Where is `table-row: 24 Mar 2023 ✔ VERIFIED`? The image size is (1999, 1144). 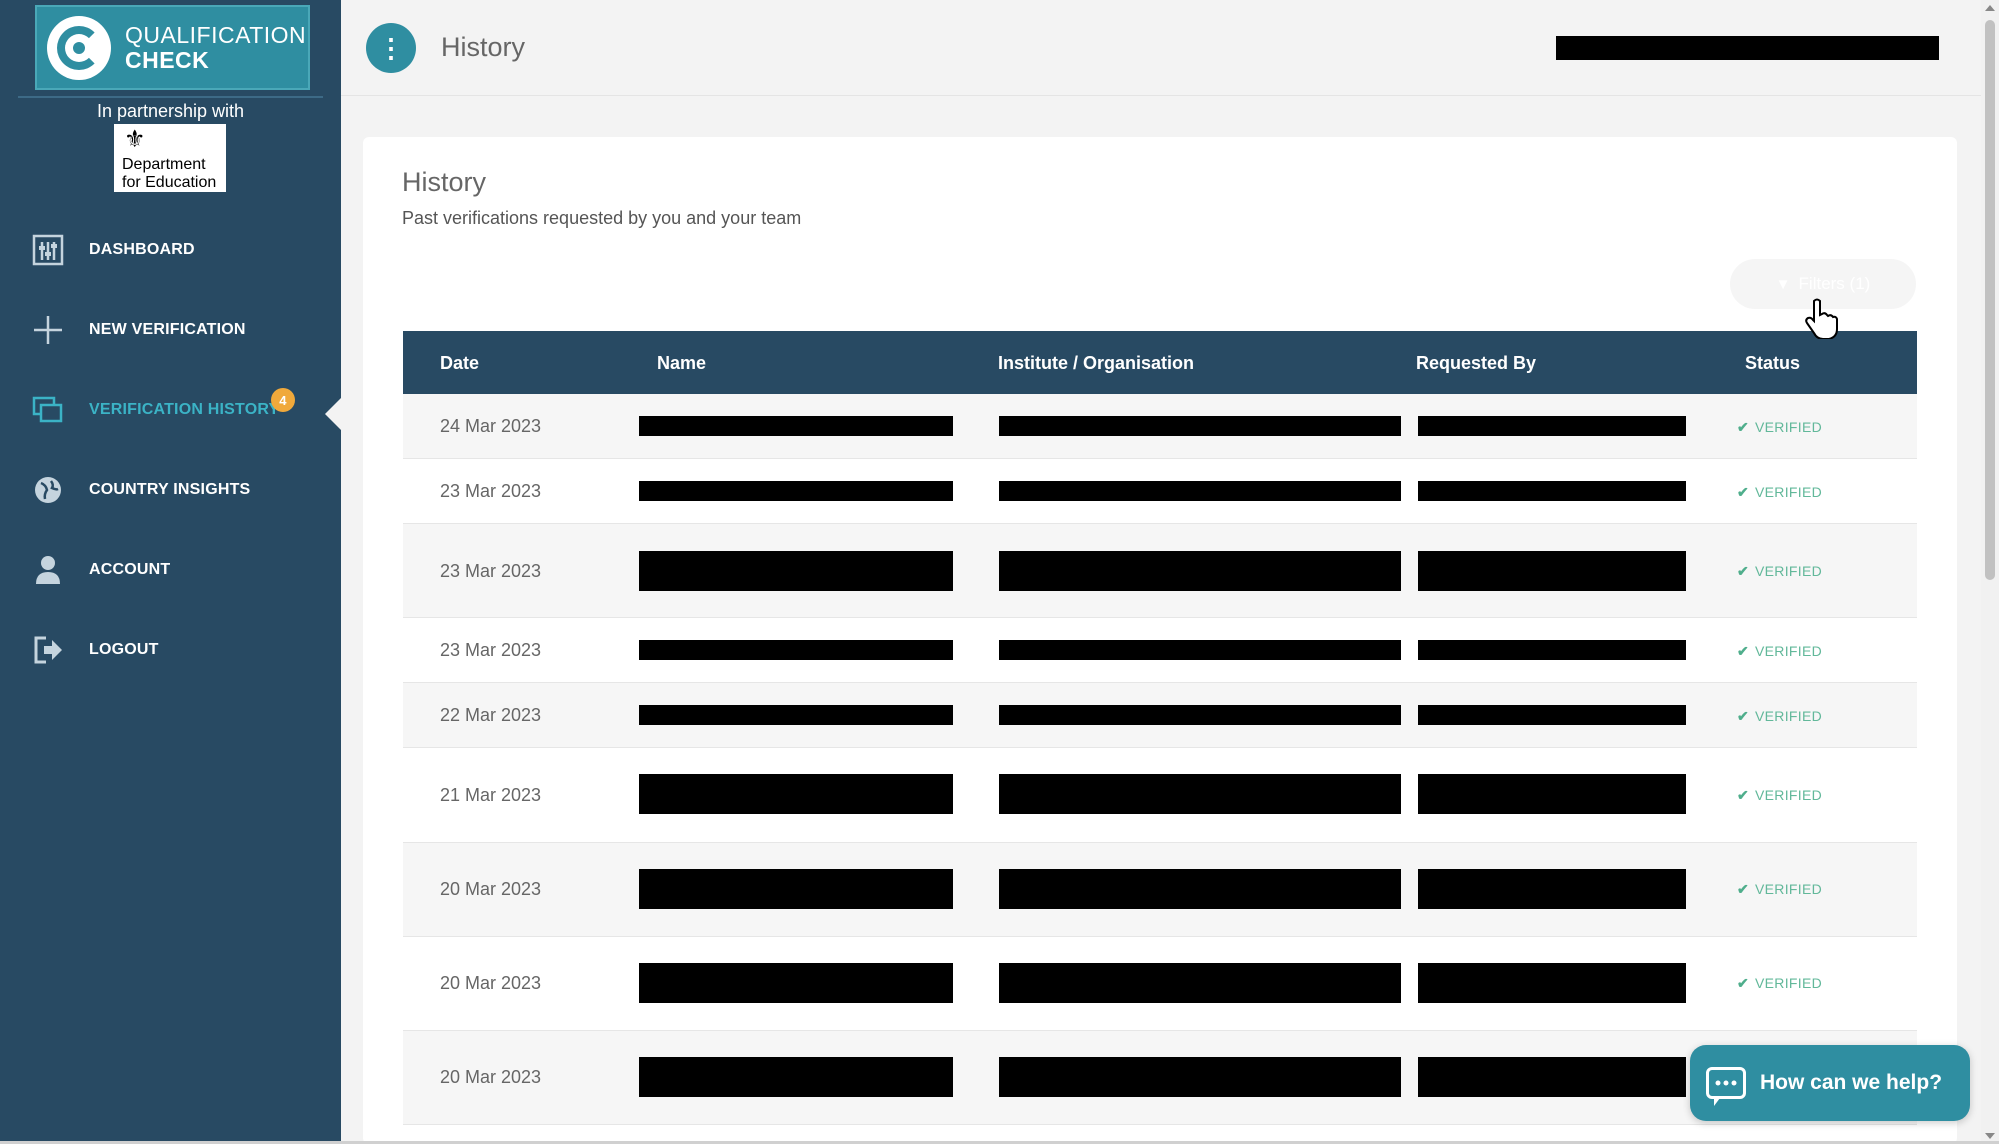 table-row: 24 Mar 2023 ✔ VERIFIED is located at coordinates (1160, 426).